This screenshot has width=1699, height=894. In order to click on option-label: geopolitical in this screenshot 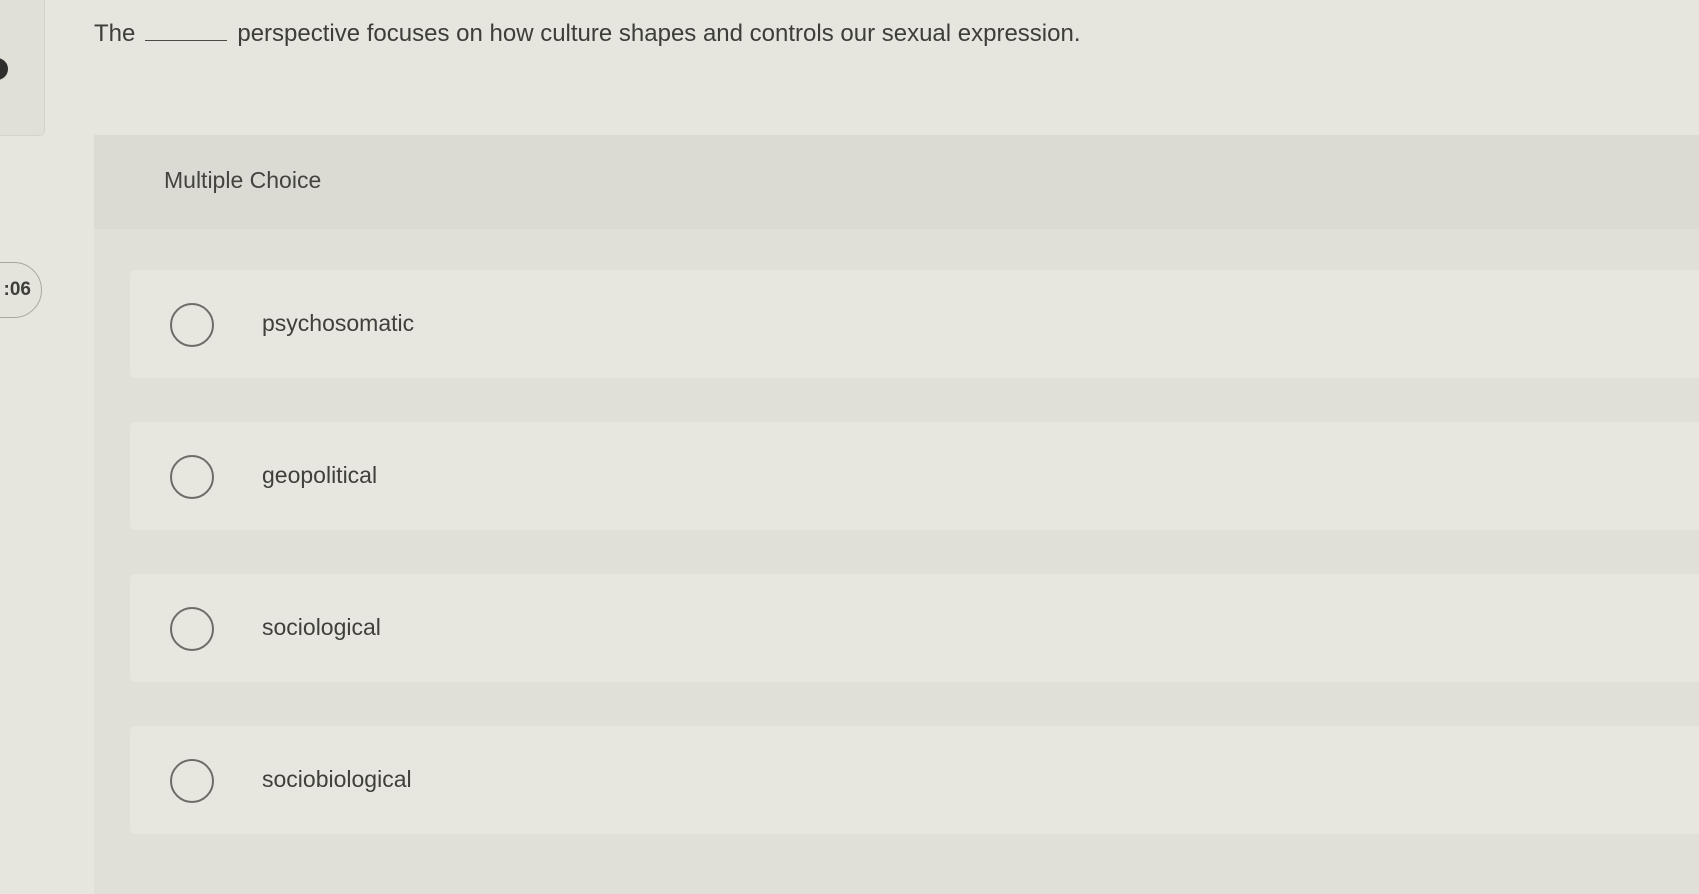, I will do `click(320, 475)`.